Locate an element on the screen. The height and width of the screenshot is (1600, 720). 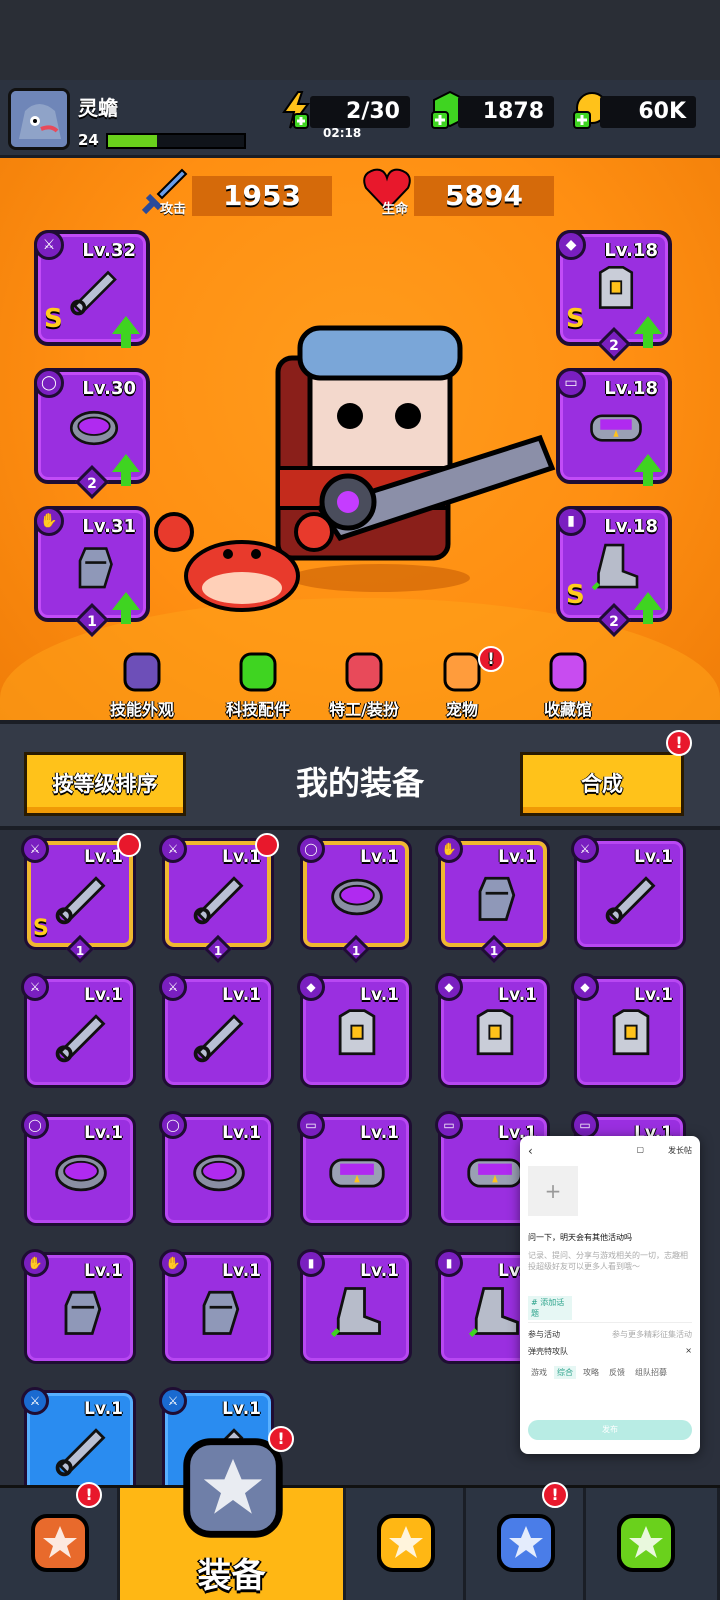
tab-collection: 收藏馆 is located at coordinates (568, 685).